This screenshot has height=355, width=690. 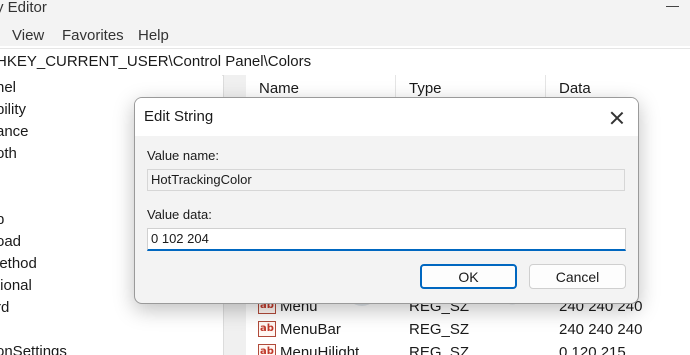 I want to click on list-row: ab MenuHilight REG_SZ 0 120 215, so click(x=468, y=348).